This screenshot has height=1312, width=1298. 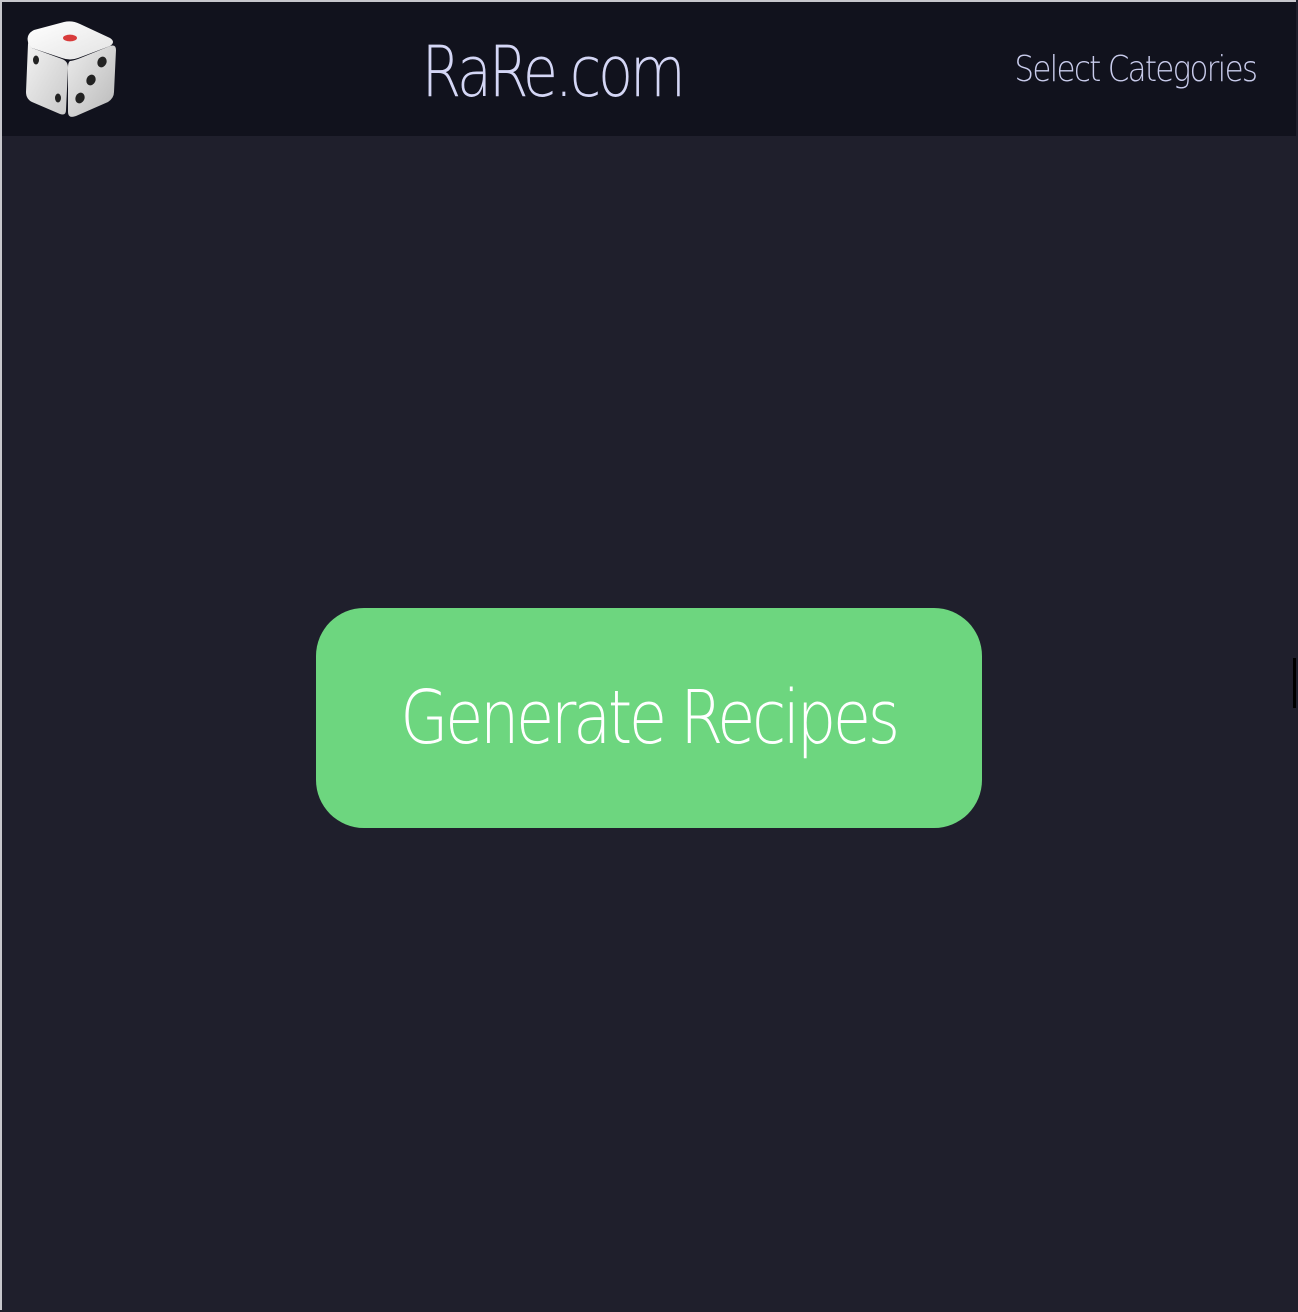 I want to click on scroll-edge-indicator, so click(x=1294, y=683).